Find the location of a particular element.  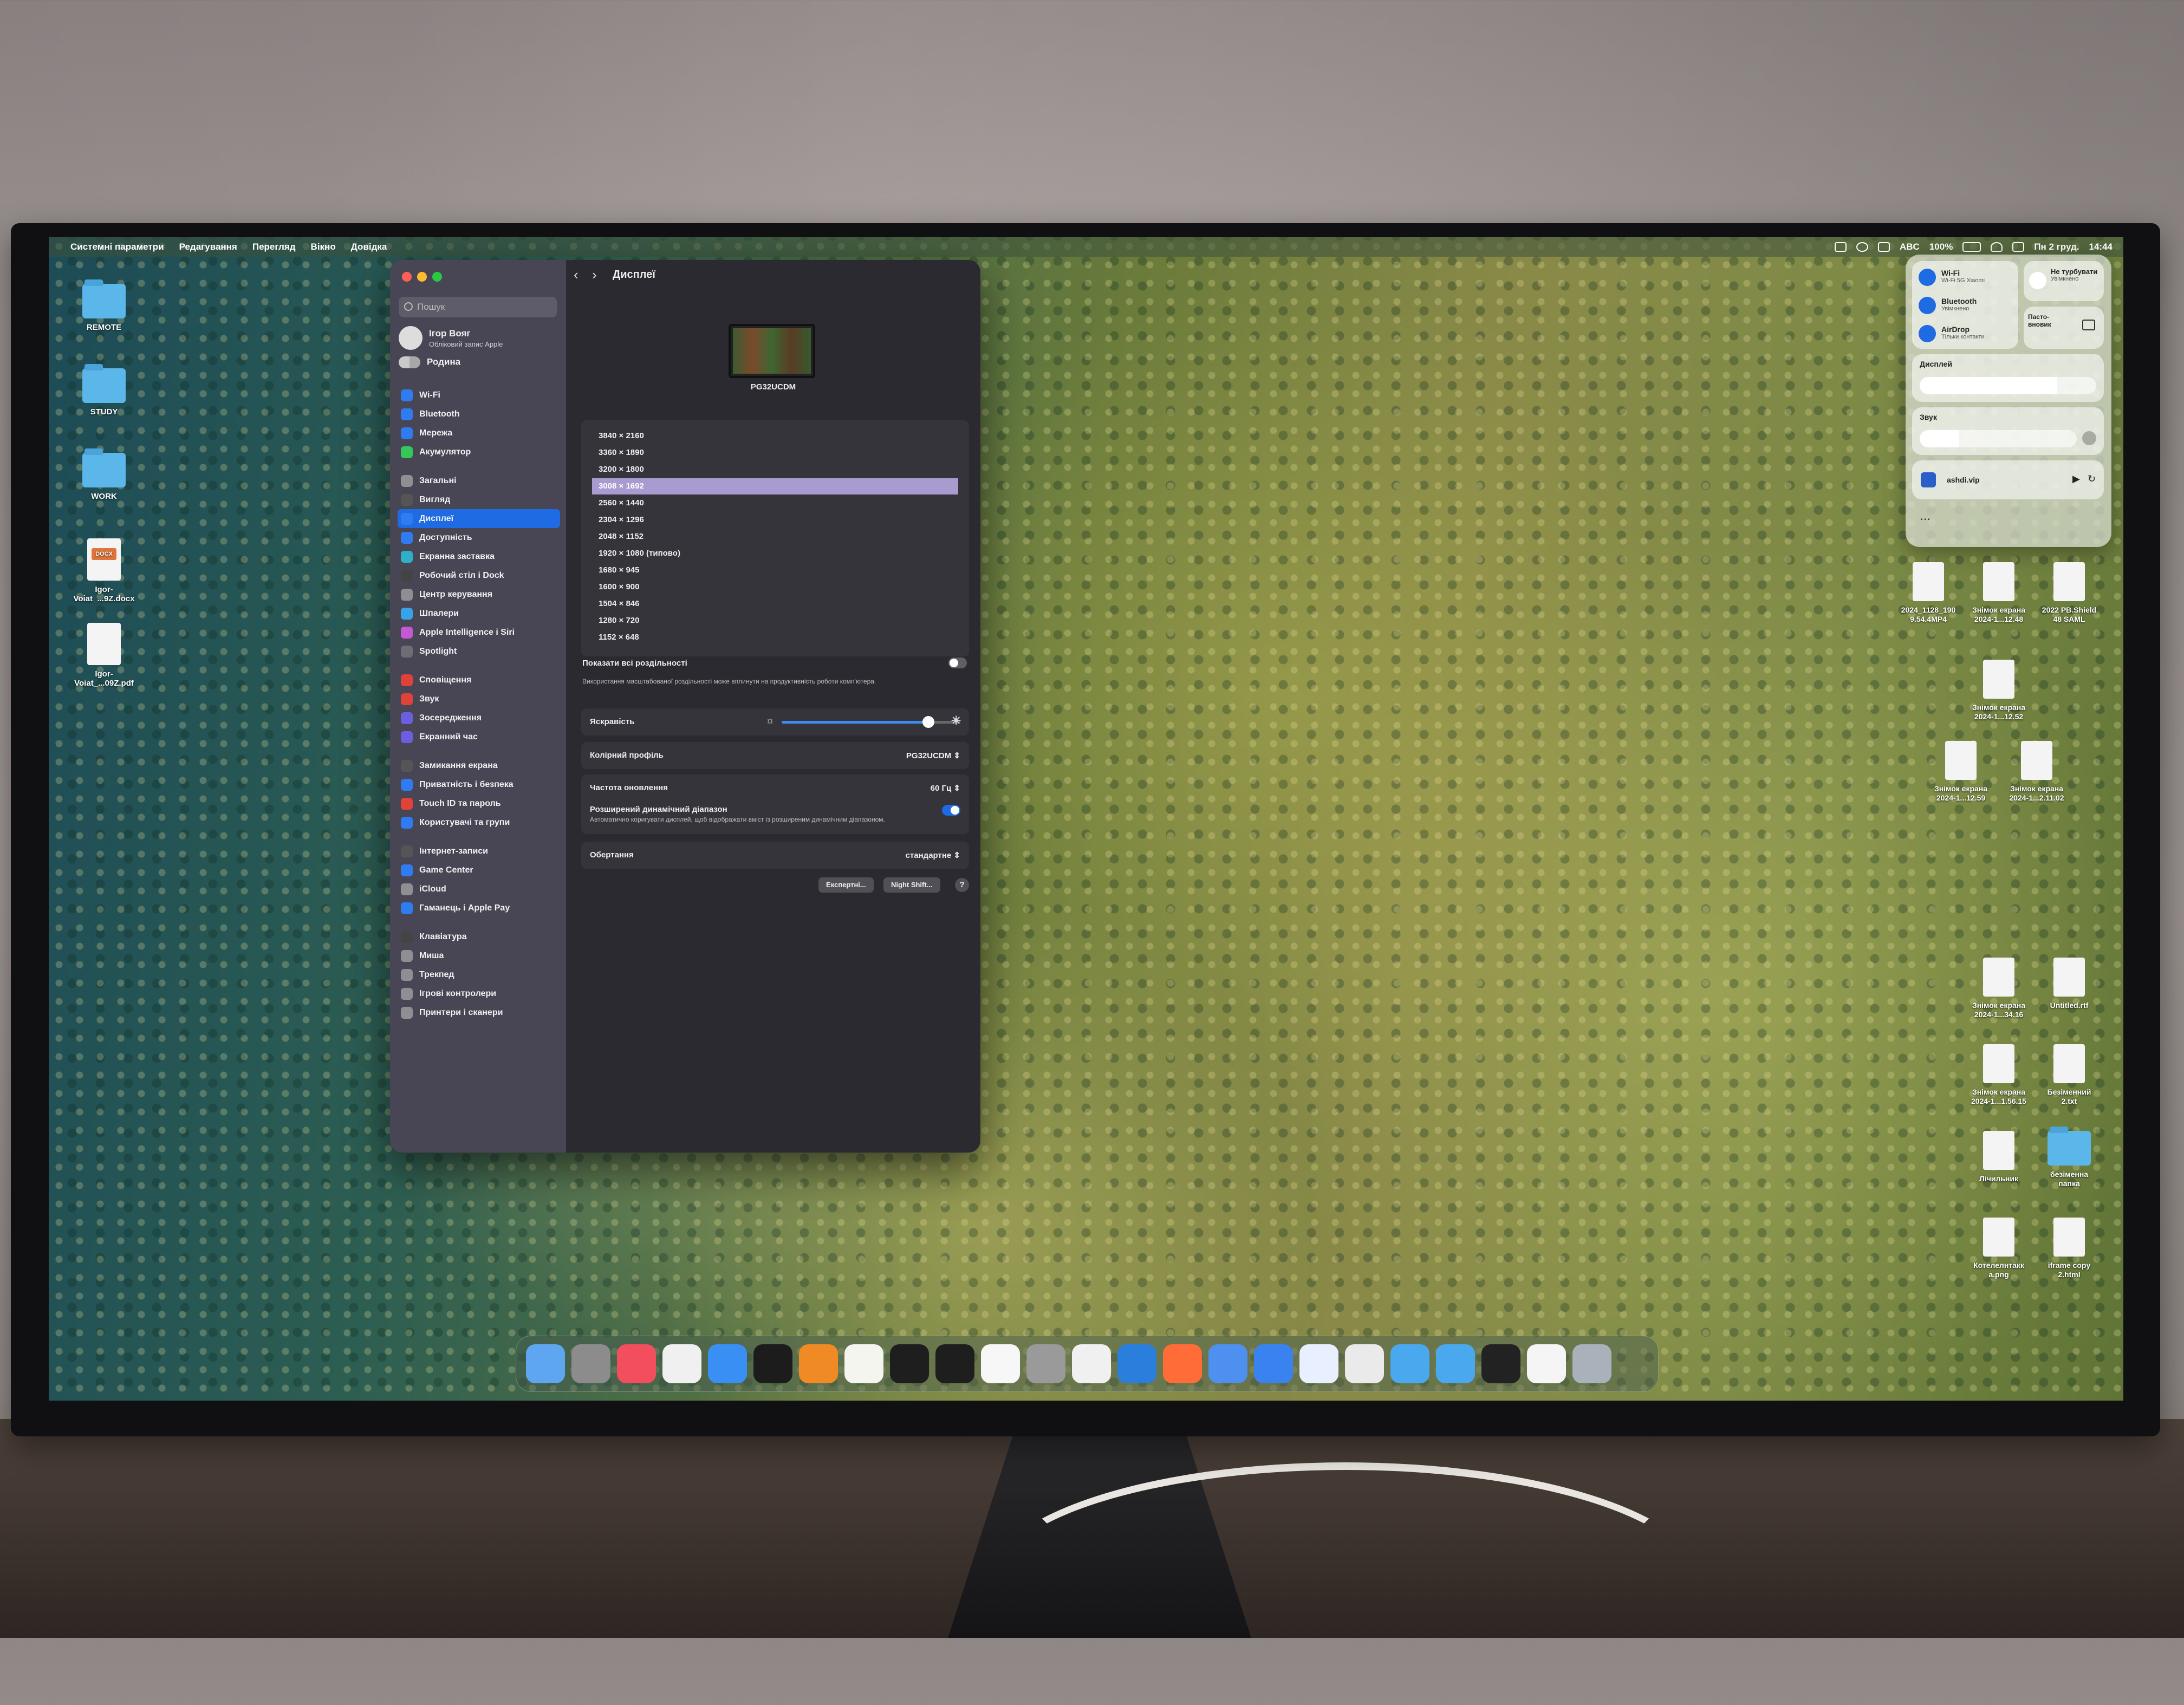

sidebar-item: Екранна заставка is located at coordinates (479, 556).